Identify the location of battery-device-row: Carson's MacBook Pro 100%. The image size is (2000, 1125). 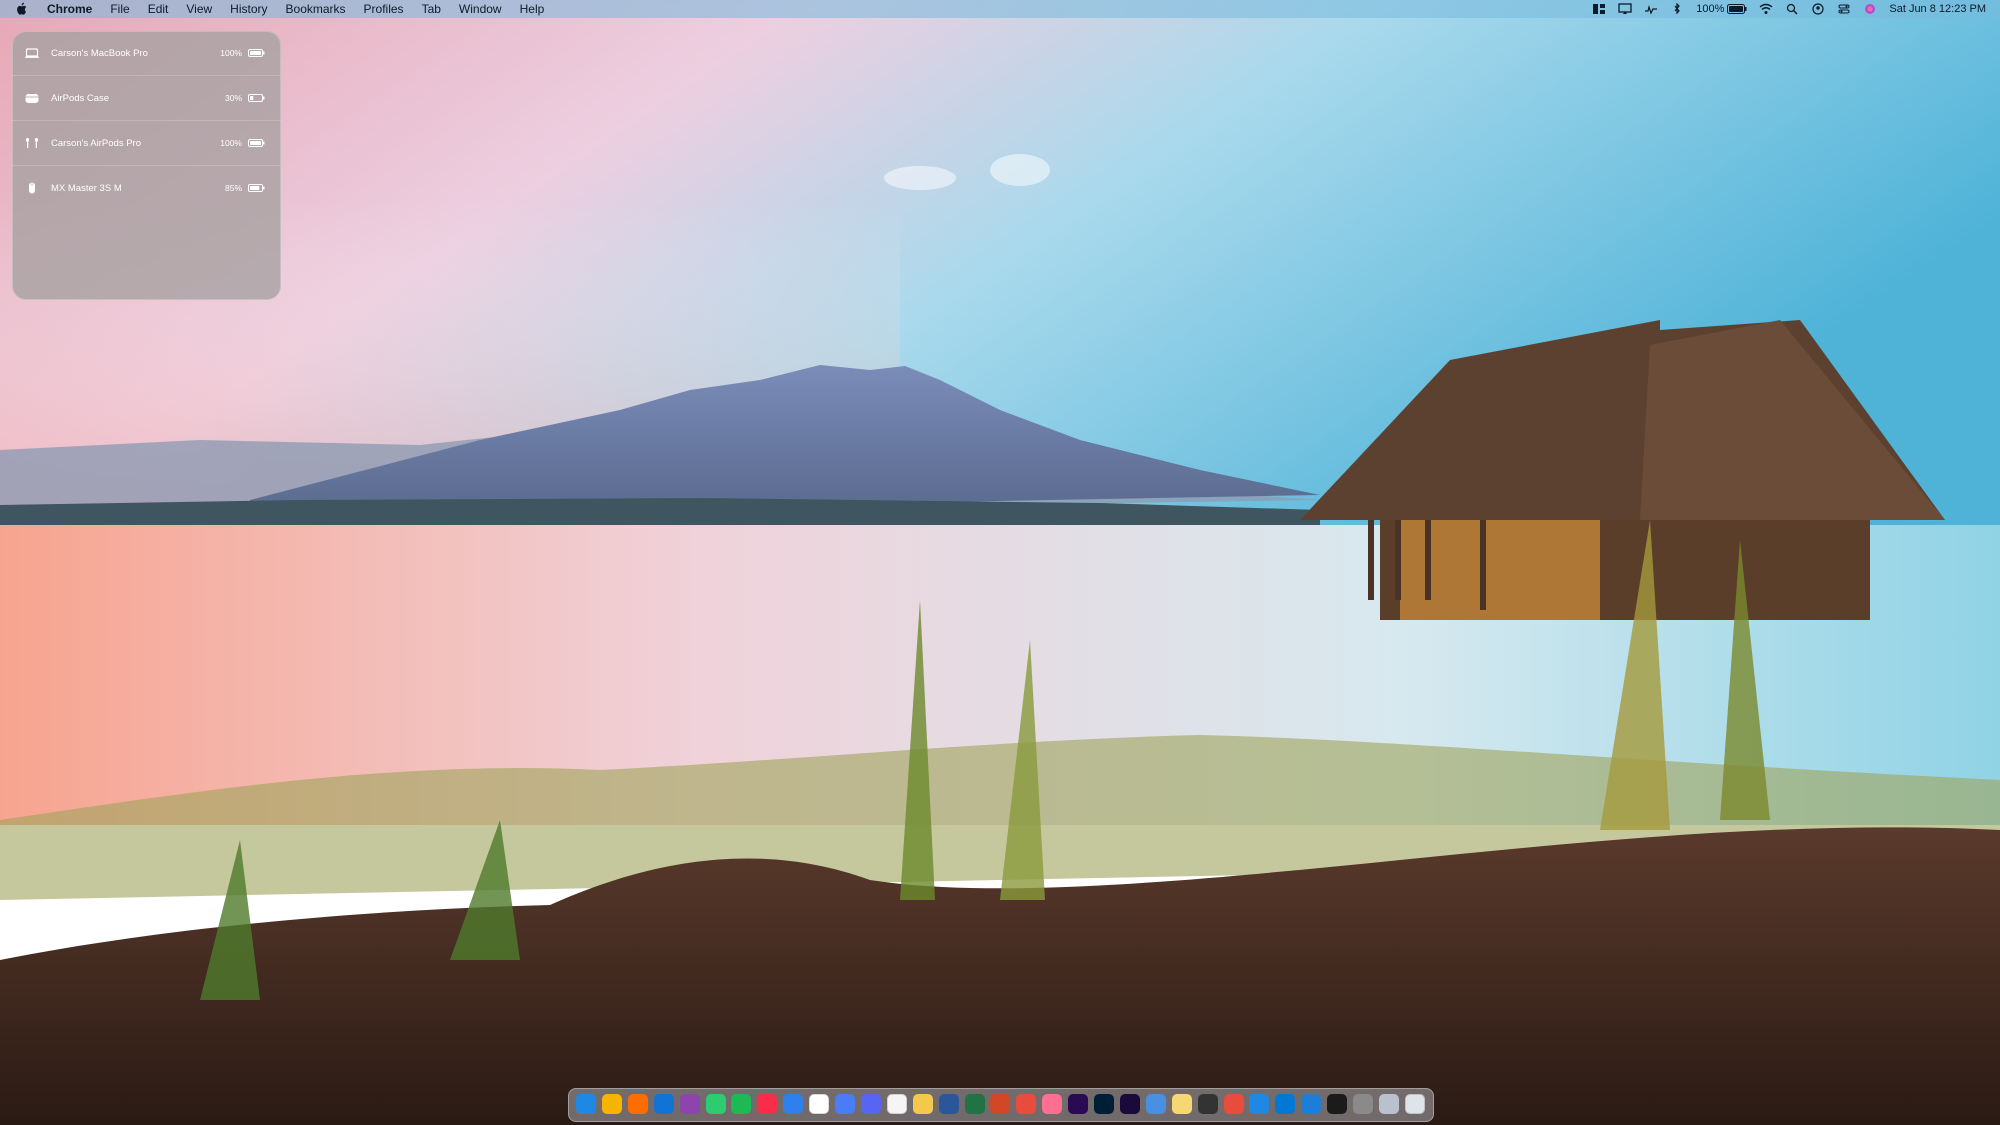
(146, 53).